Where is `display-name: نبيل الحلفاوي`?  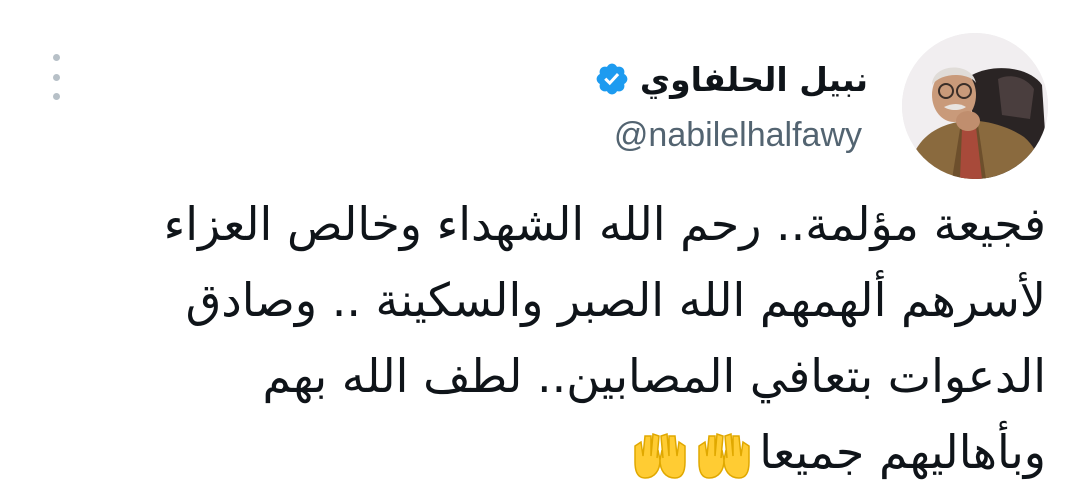 display-name: نبيل الحلفاوي is located at coordinates (754, 79).